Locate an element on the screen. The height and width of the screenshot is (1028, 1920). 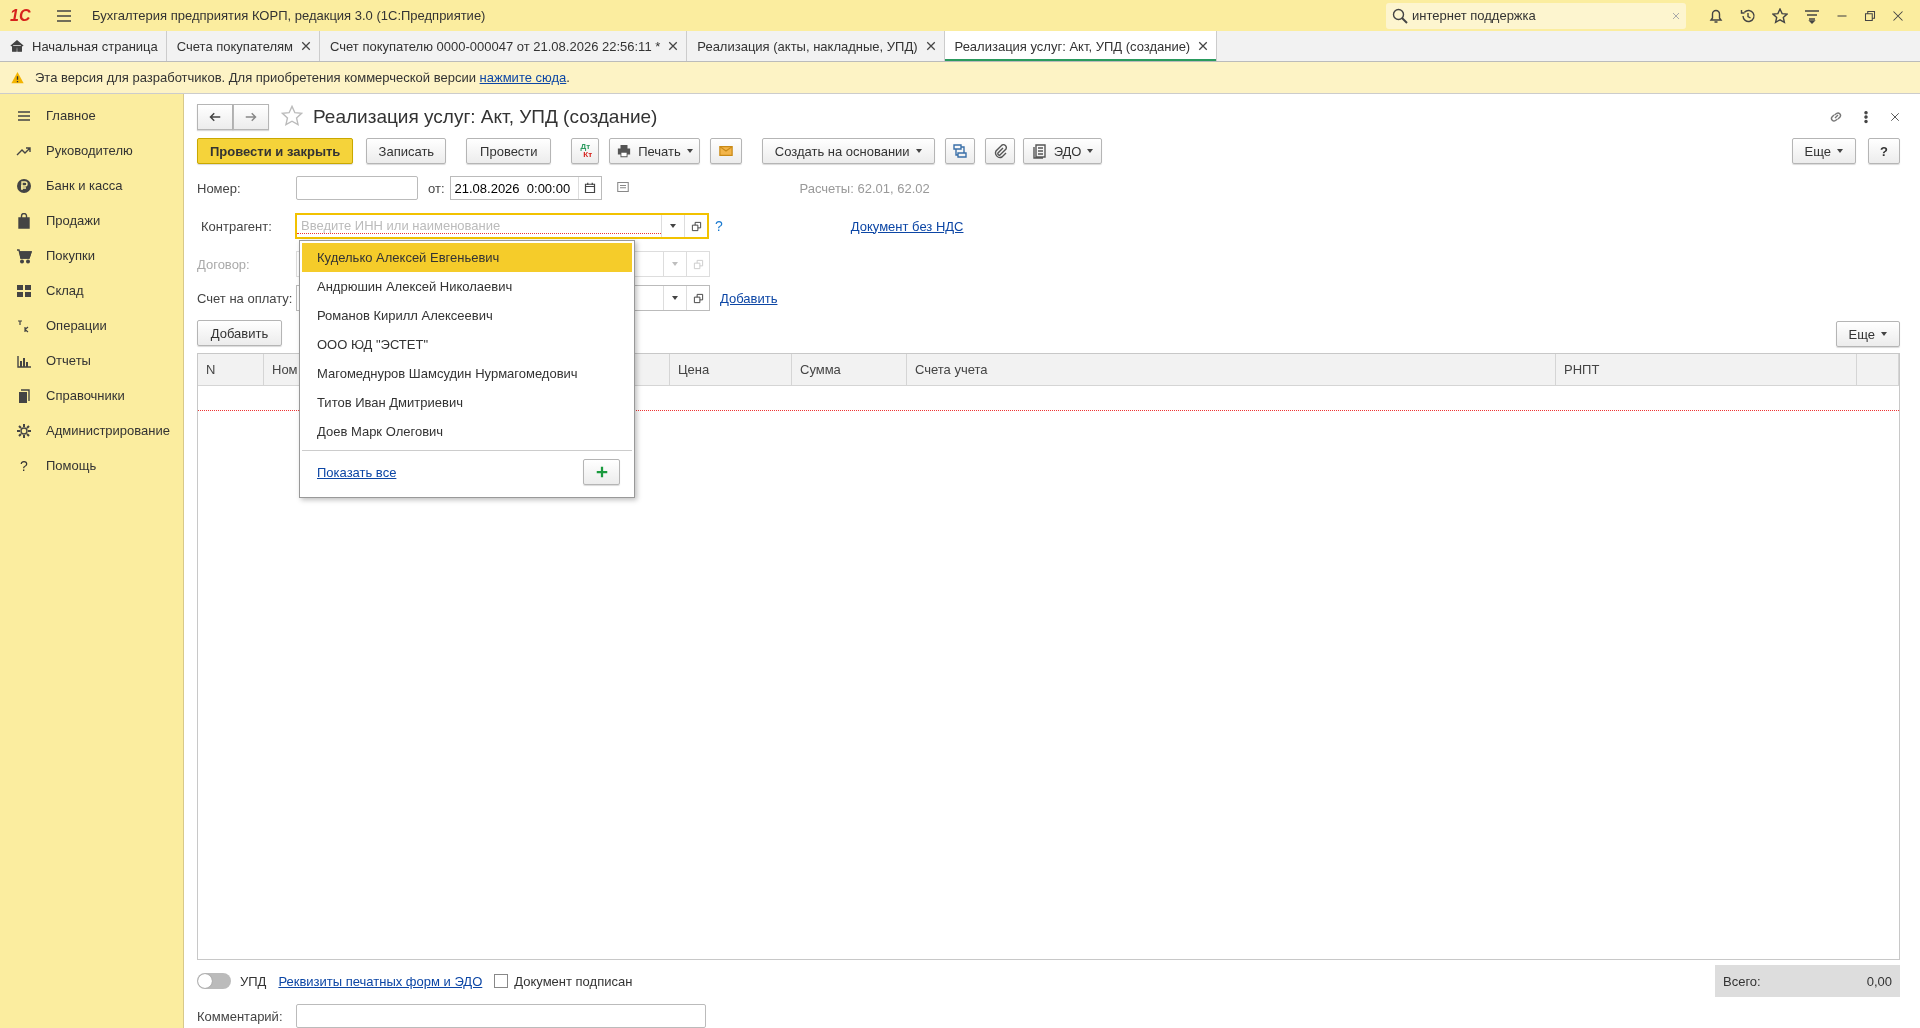
number-label: Номер: is located at coordinates (219, 188).